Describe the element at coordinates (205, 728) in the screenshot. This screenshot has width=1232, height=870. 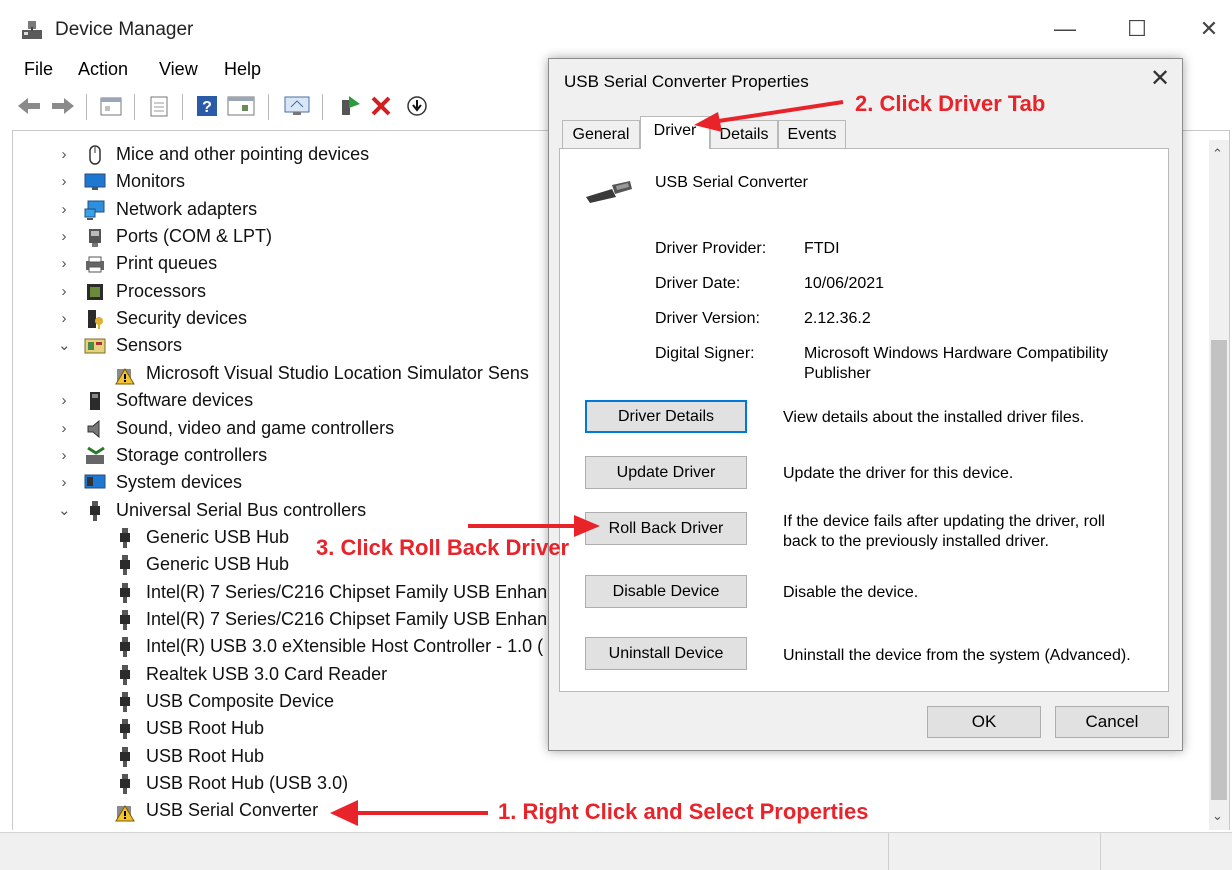
I see `tree-item-label: USB Root Hub` at that location.